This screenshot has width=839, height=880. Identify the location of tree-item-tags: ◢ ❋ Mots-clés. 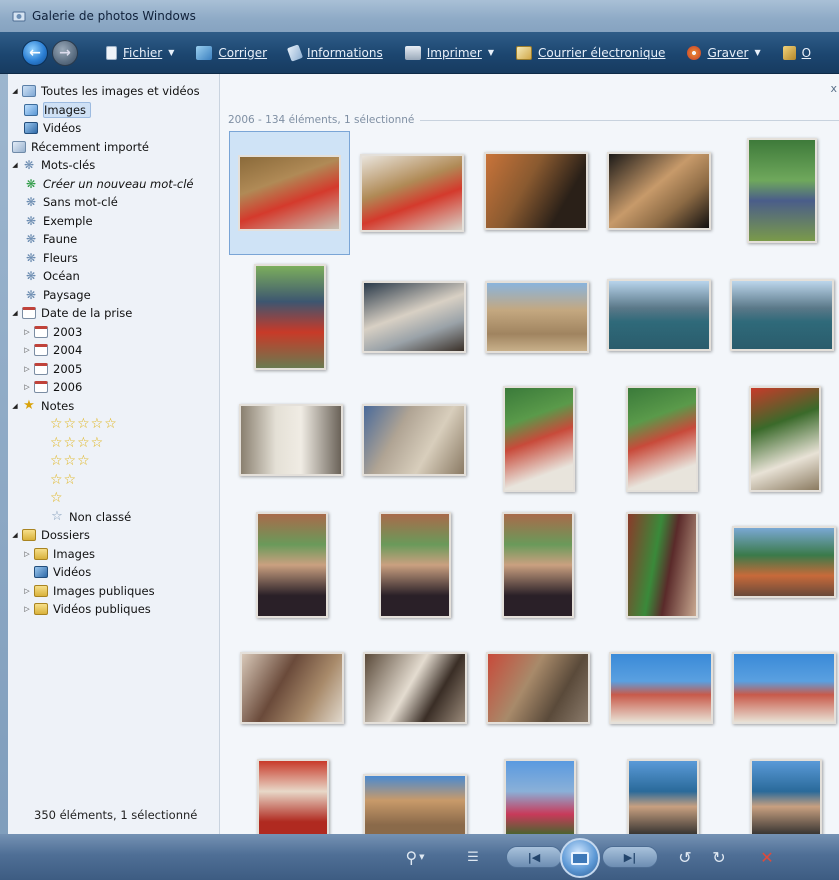
(113, 165).